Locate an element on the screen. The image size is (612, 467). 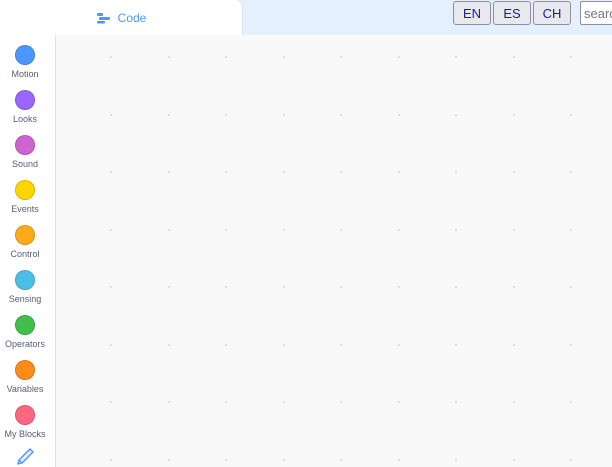
category-looks: Looks is located at coordinates (25, 106).